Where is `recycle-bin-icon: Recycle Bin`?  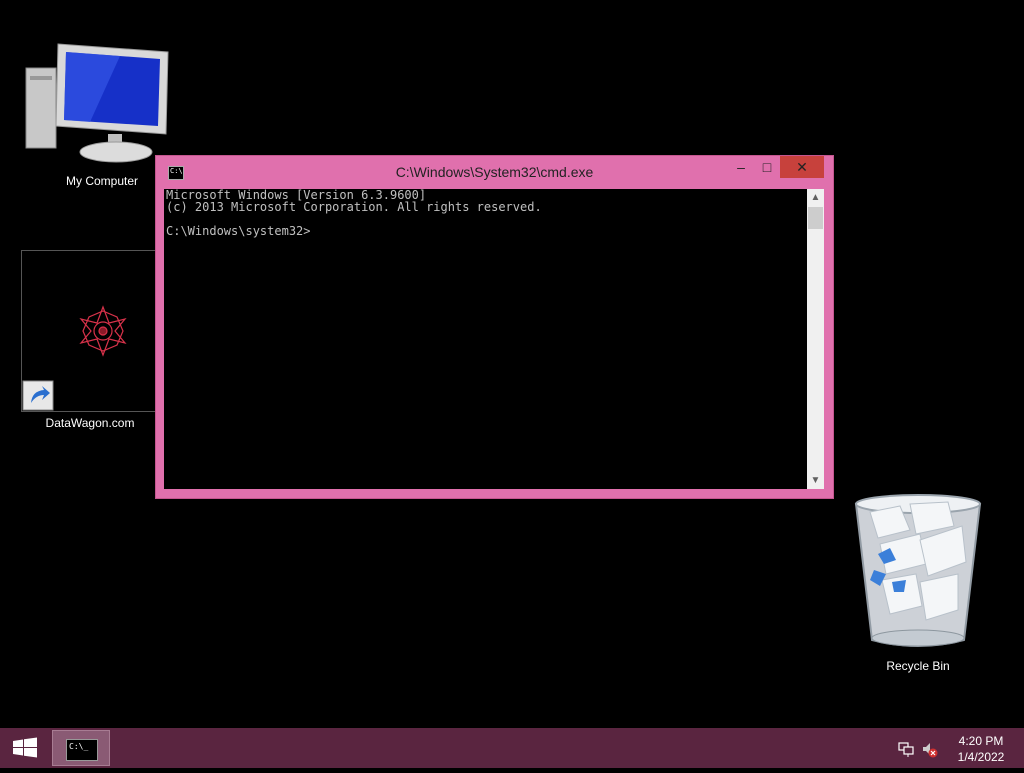 recycle-bin-icon: Recycle Bin is located at coordinates (918, 585).